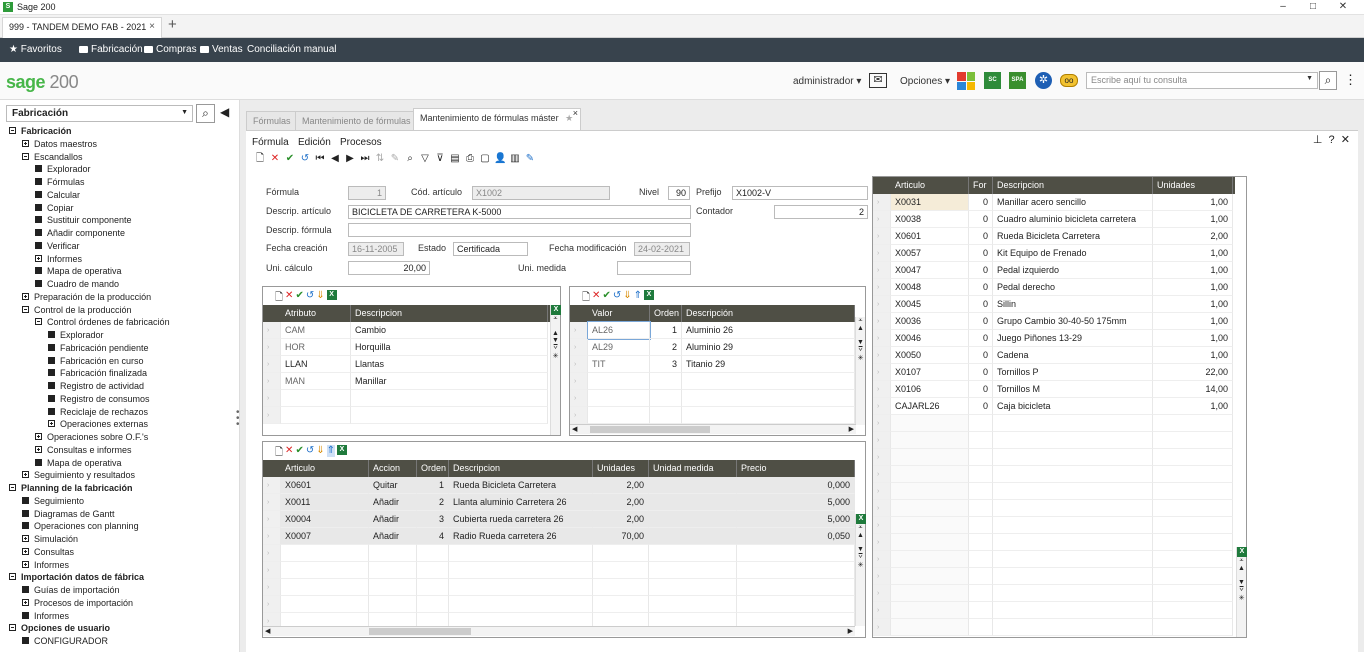 The height and width of the screenshot is (652, 1364). Describe the element at coordinates (76, 335) in the screenshot. I see `tree-item: Explorador` at that location.